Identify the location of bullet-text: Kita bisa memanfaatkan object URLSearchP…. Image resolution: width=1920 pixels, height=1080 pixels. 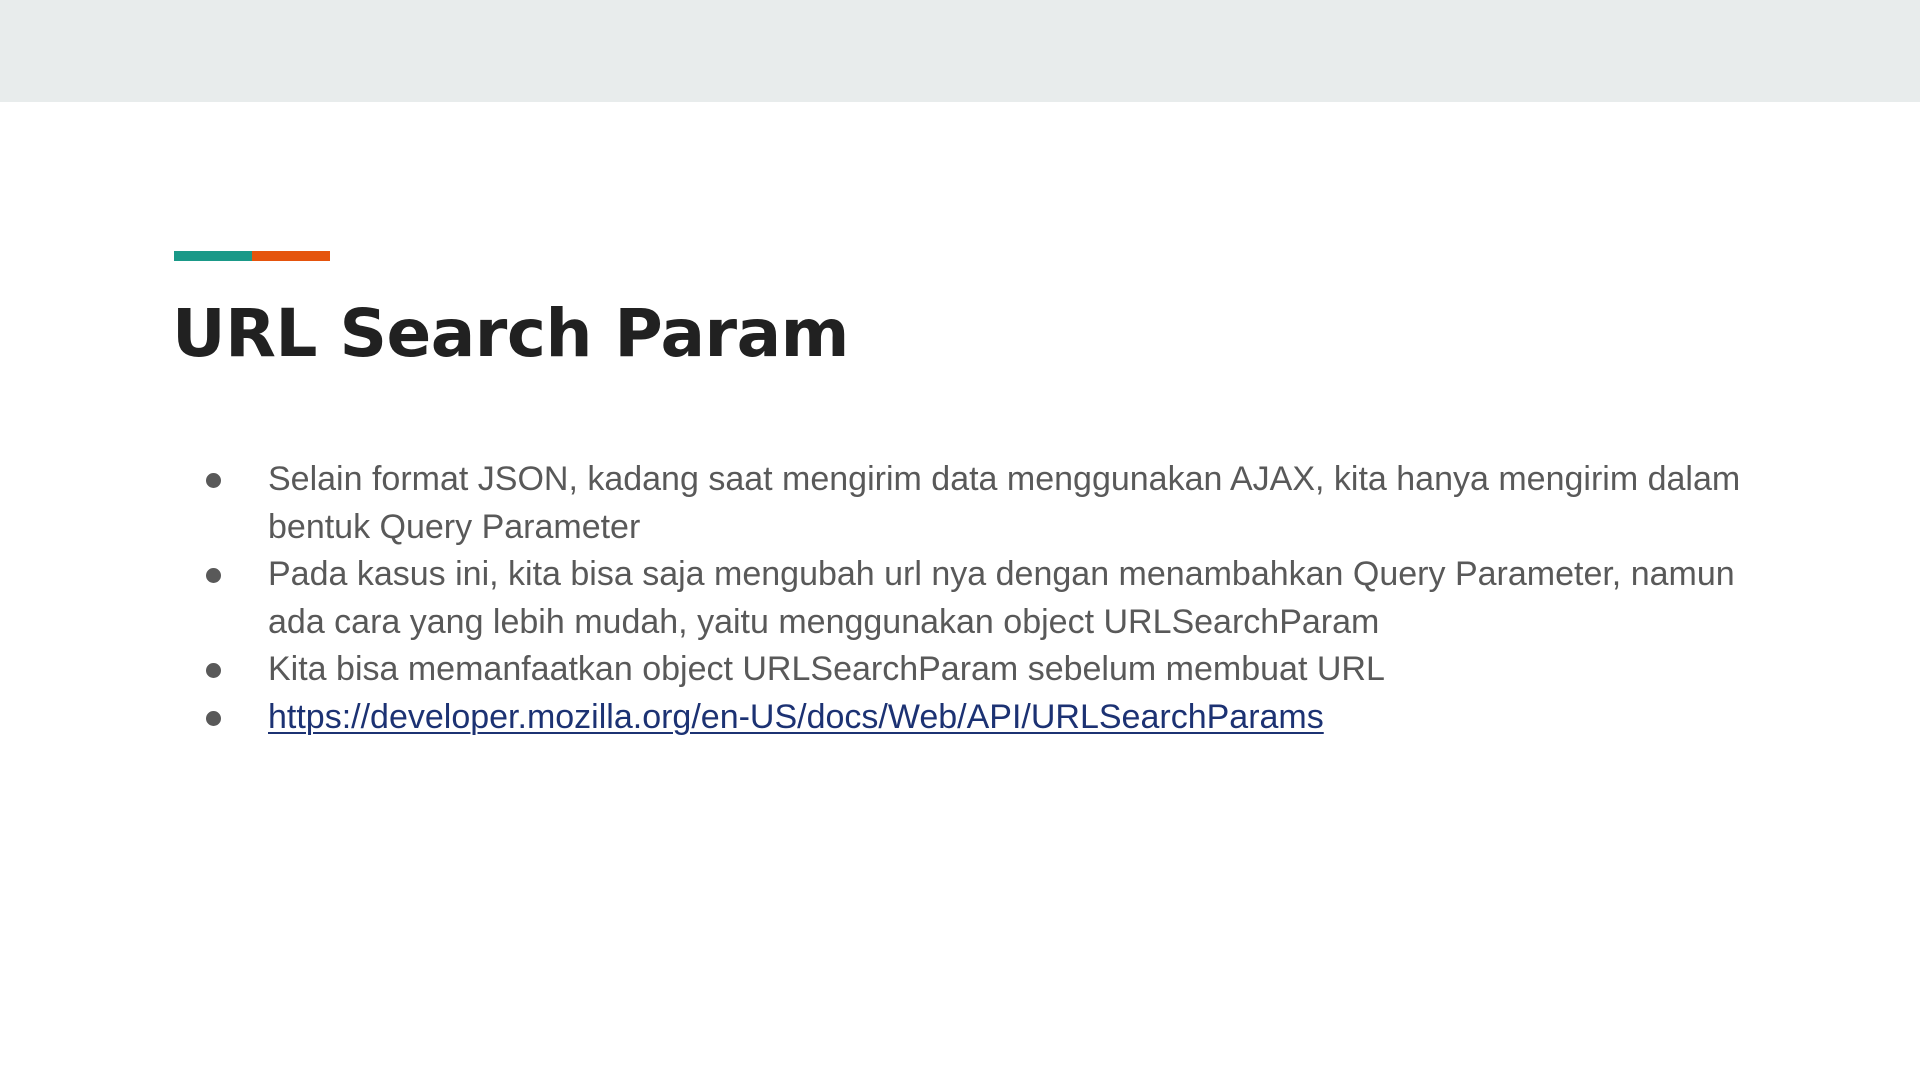
(826, 669).